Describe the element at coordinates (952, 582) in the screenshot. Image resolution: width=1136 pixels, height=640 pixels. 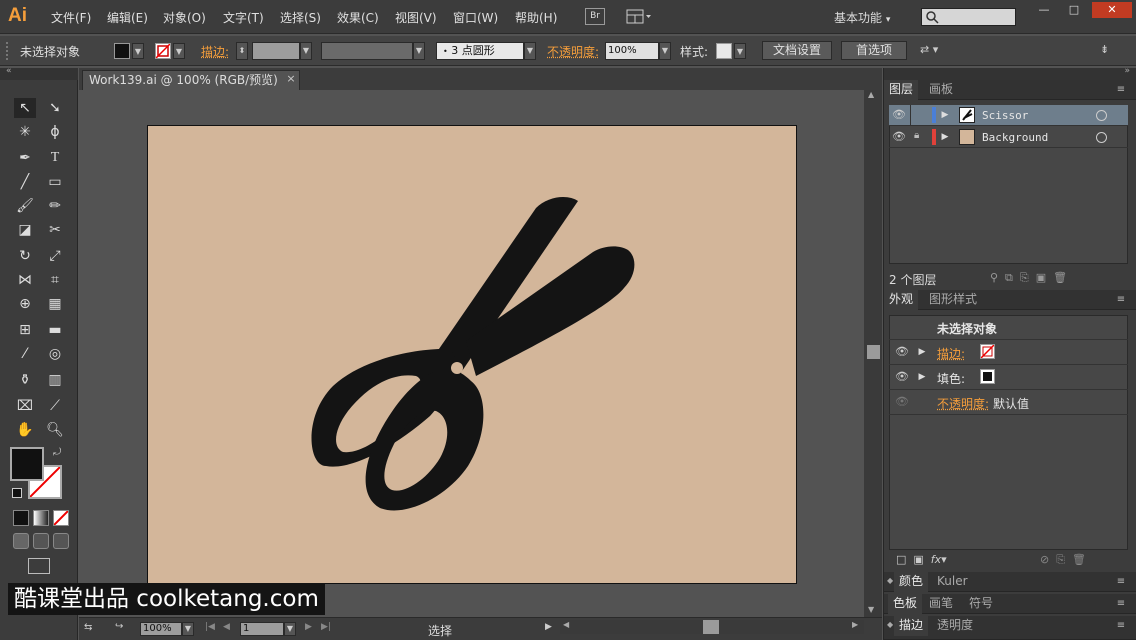
I see `tab-kuler: Kuler` at that location.